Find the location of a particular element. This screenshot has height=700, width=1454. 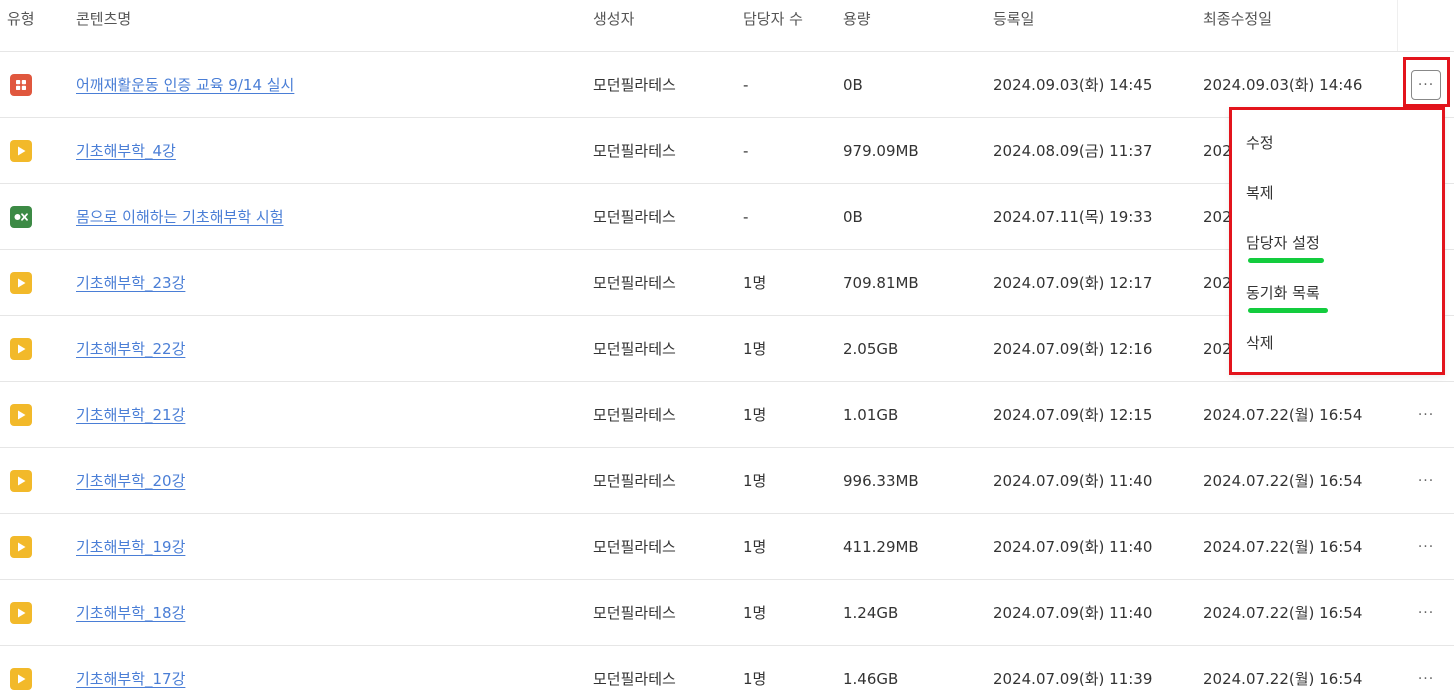

content-name-link: 기초해부학_19강 is located at coordinates (130, 546).